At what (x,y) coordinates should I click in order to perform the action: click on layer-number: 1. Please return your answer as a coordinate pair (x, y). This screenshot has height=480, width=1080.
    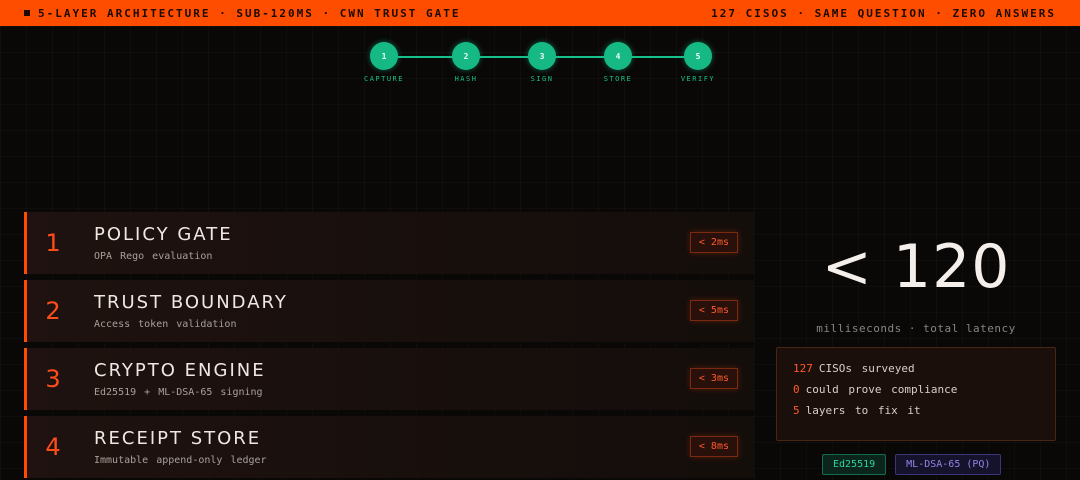
    Looking at the image, I should click on (53, 243).